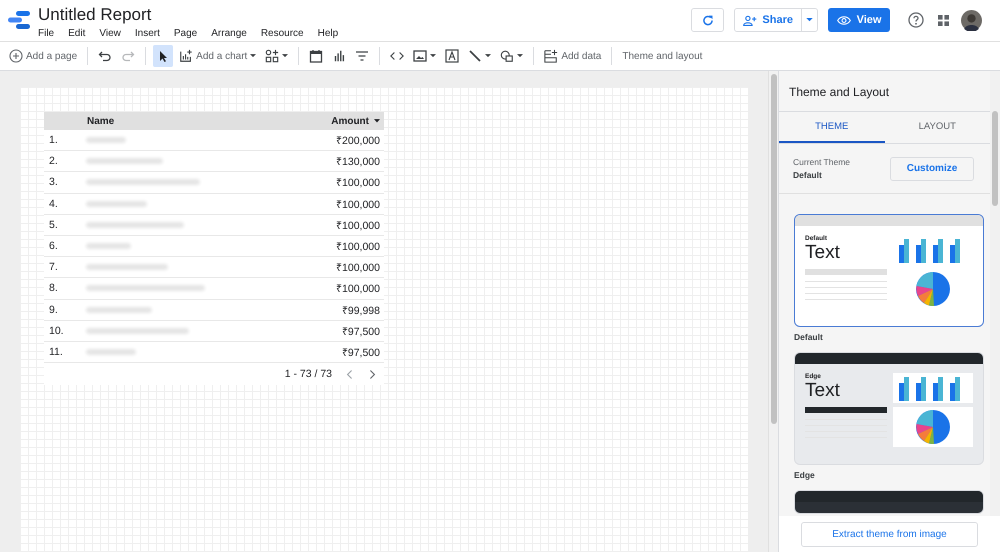 The image size is (1000, 552). I want to click on menu-item: View, so click(110, 33).